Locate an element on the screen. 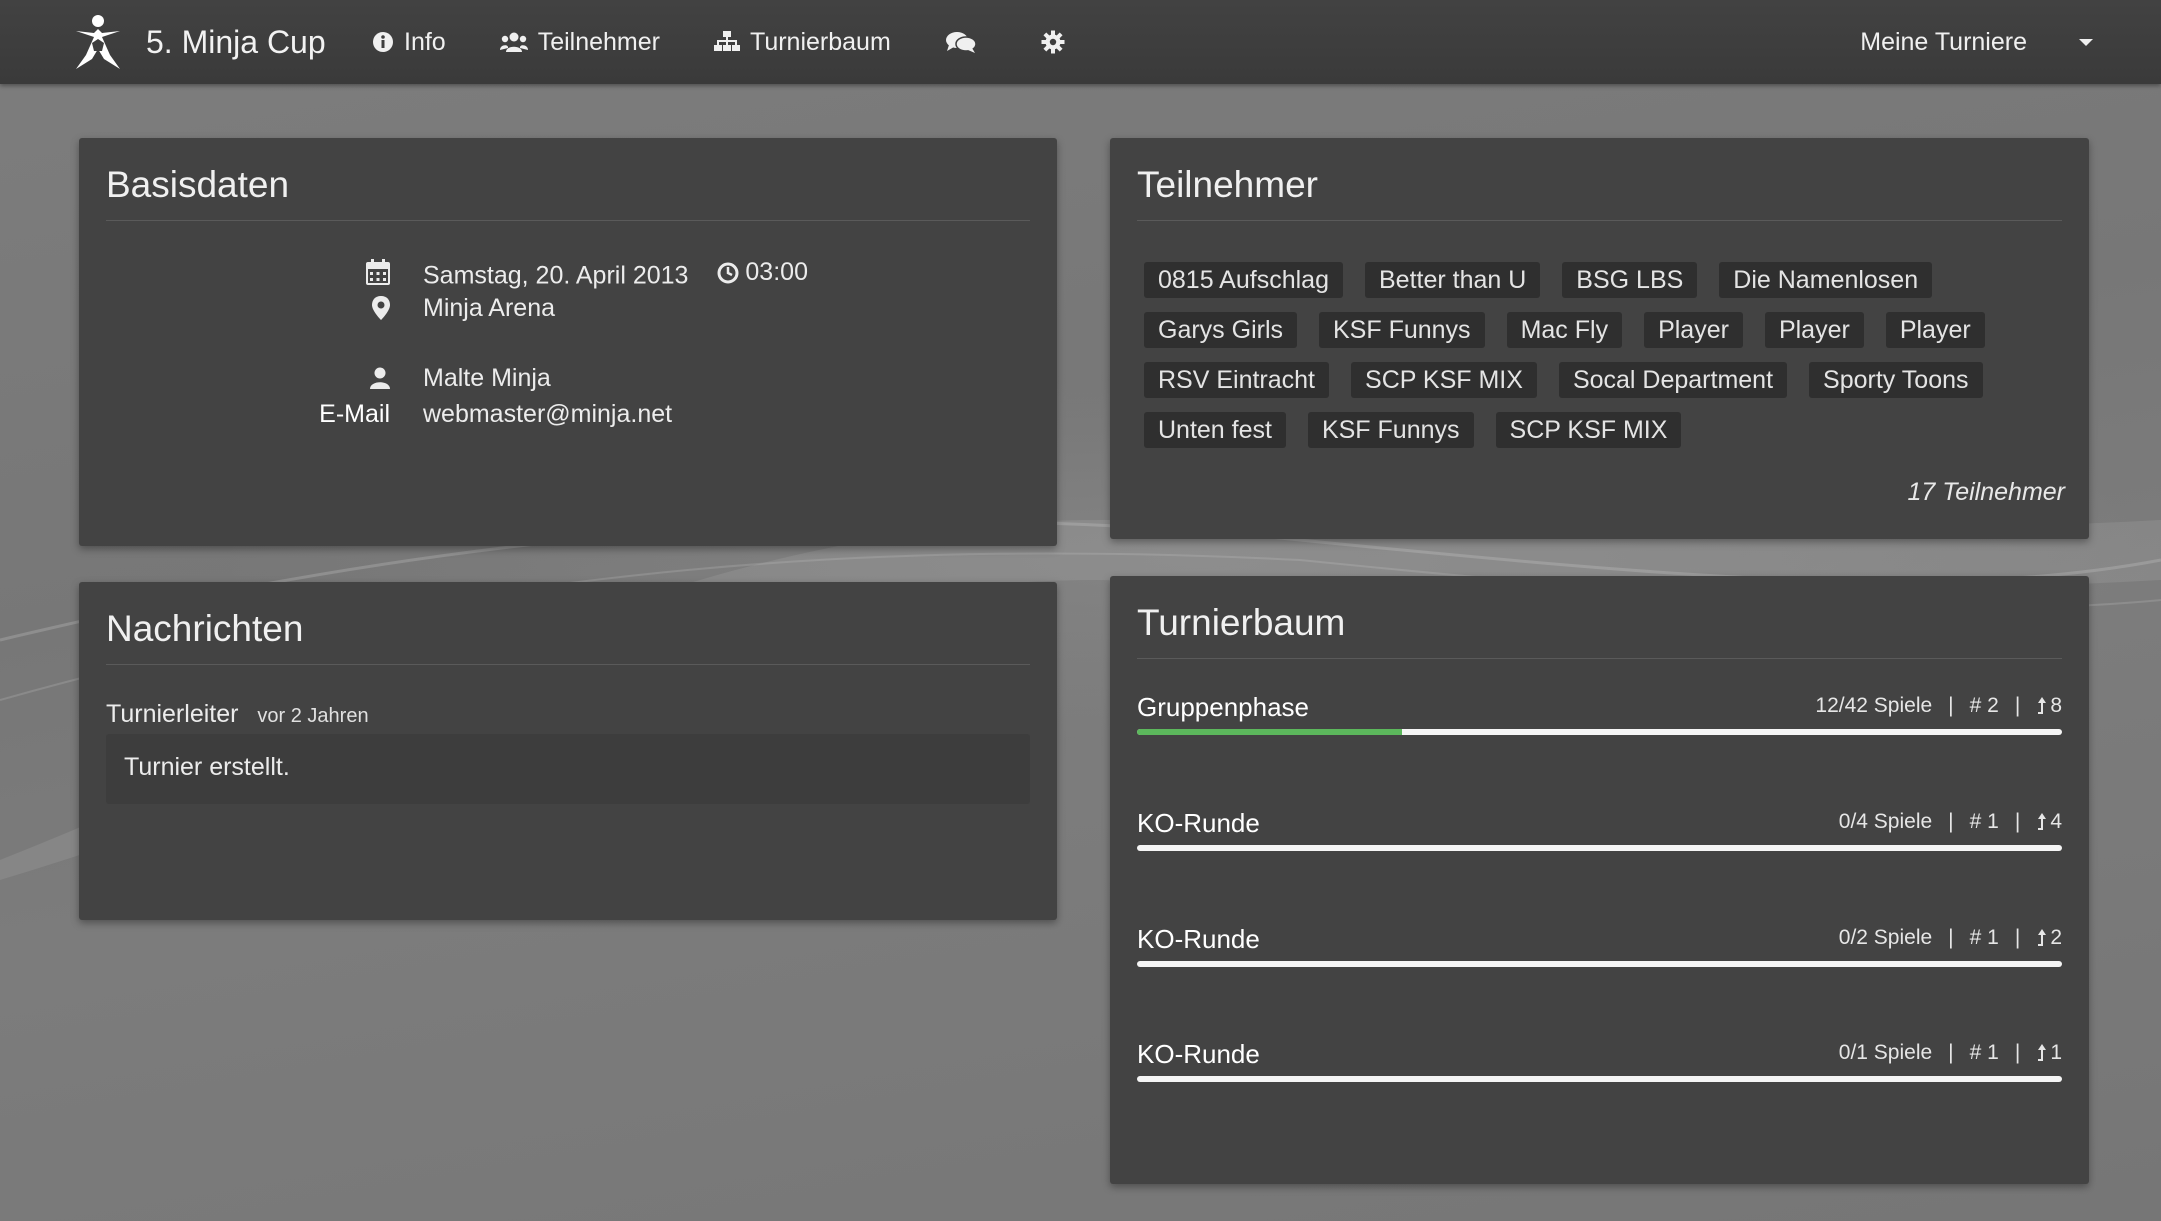 Image resolution: width=2161 pixels, height=1221 pixels. caret-down-icon is located at coordinates (2086, 42).